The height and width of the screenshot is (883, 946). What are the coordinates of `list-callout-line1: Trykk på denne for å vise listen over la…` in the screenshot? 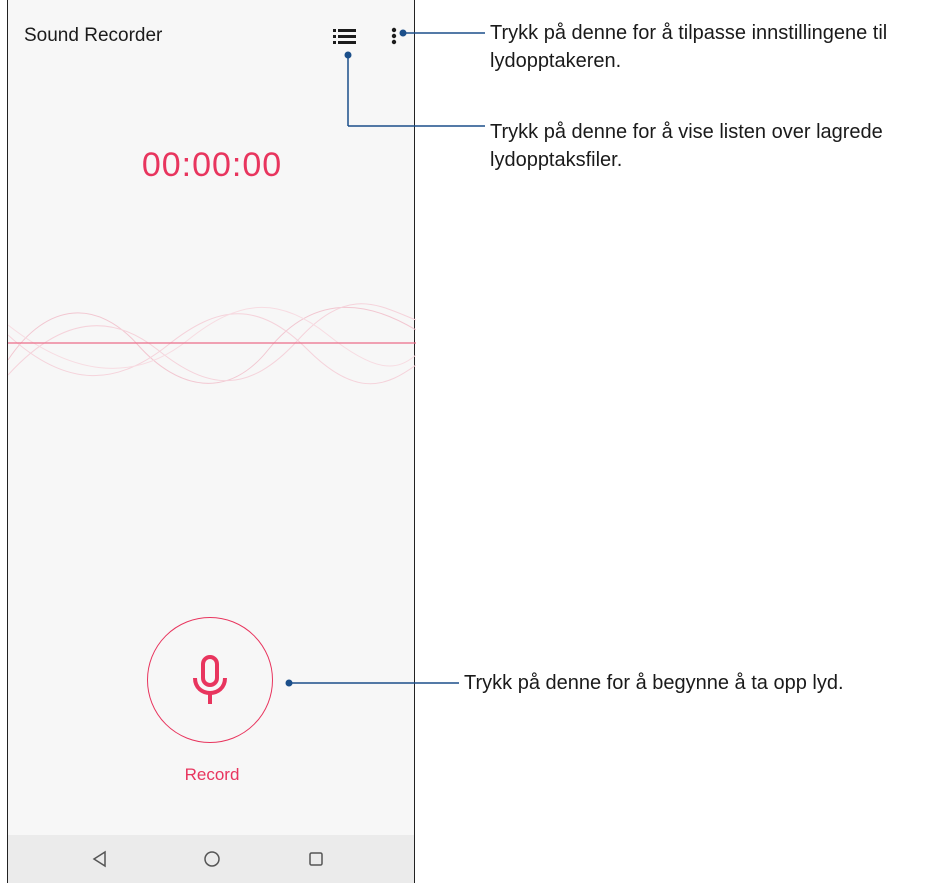 It's located at (686, 132).